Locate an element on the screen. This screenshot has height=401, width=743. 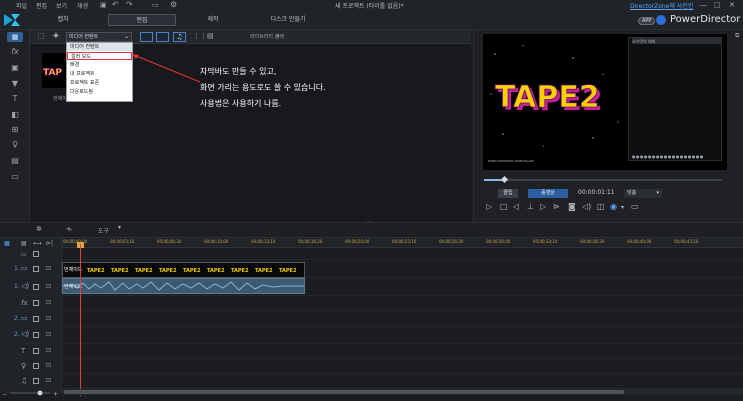
zoom-select: 맞춤 ▾ is located at coordinates (643, 193).